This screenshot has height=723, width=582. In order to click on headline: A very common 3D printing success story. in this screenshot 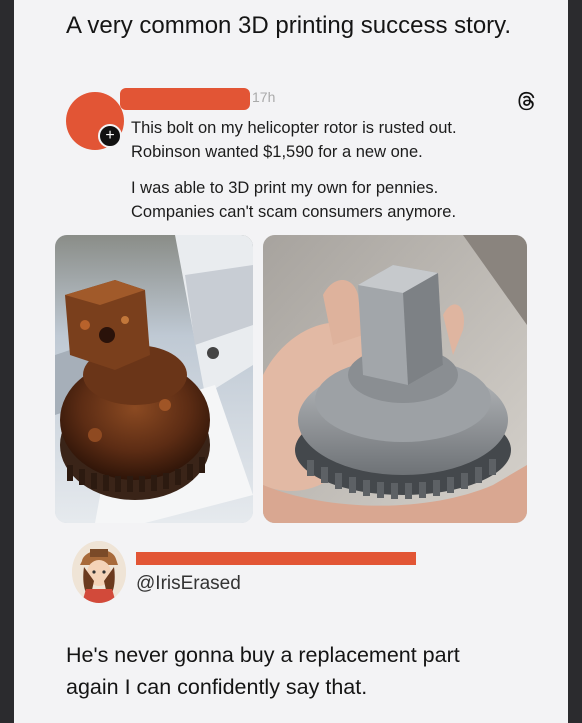, I will do `click(289, 25)`.